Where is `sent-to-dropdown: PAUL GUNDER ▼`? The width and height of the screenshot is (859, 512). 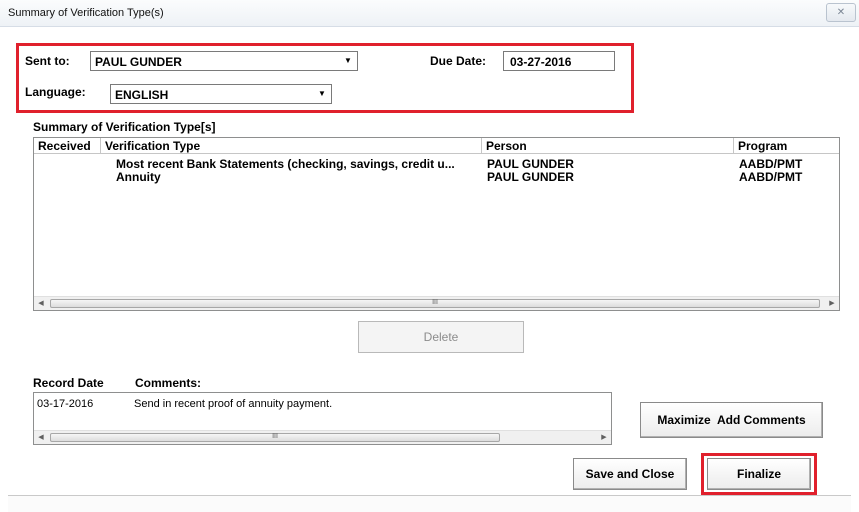 sent-to-dropdown: PAUL GUNDER ▼ is located at coordinates (224, 61).